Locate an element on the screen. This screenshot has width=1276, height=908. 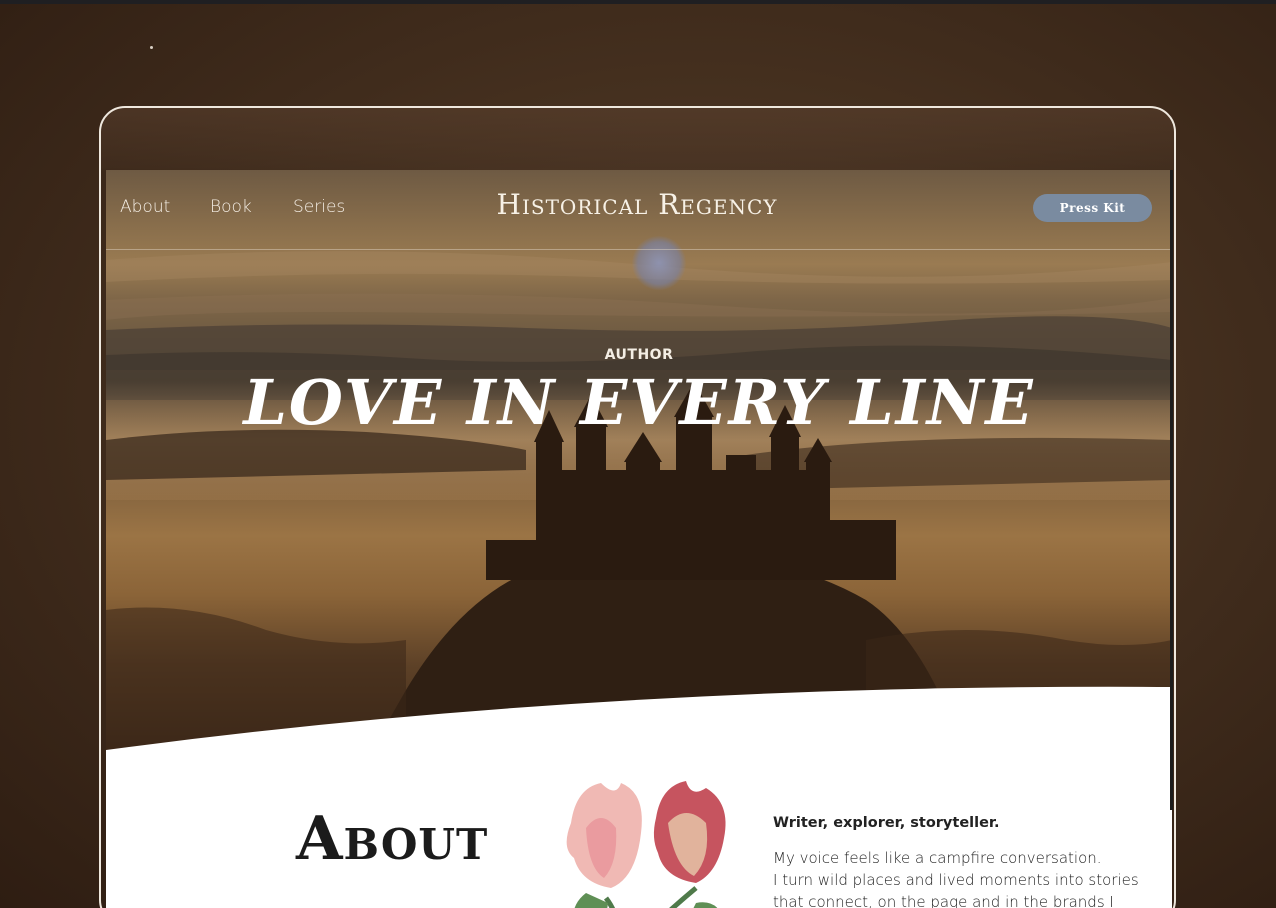
hero-eyebrow: AUTHOR is located at coordinates (639, 355).